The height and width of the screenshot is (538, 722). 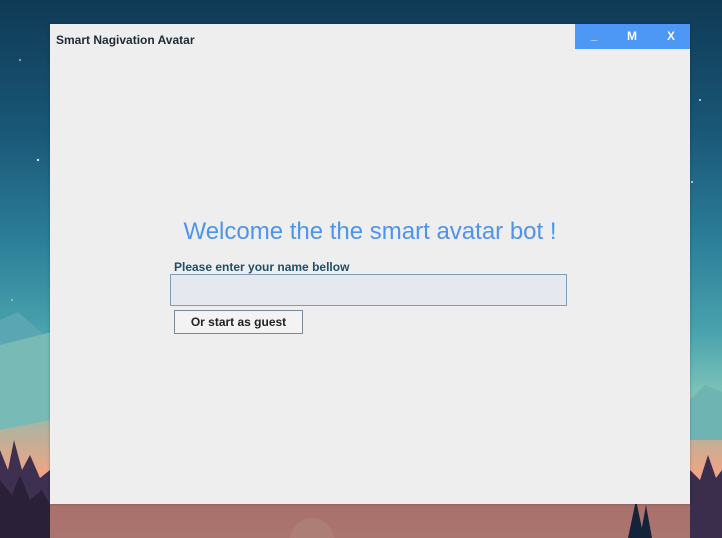 I want to click on maximize-button: M, so click(x=632, y=36).